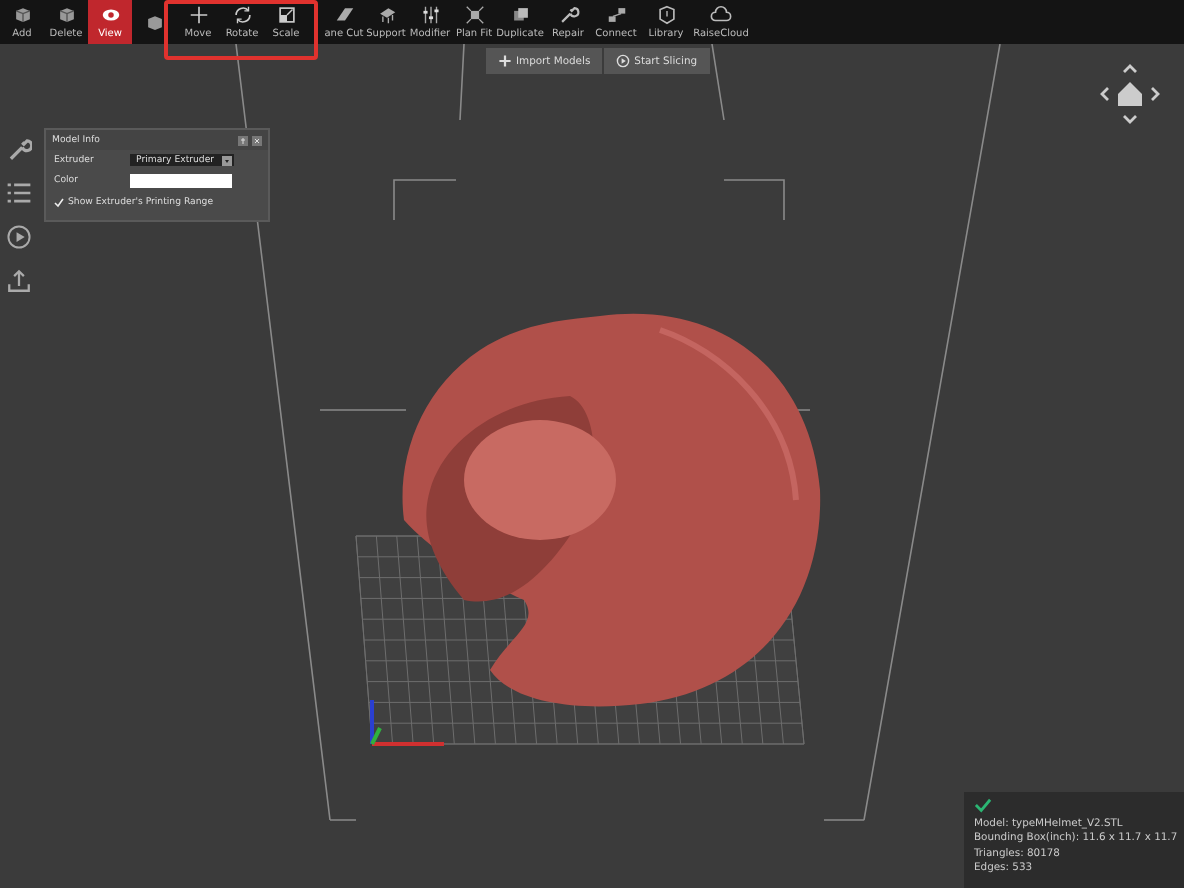 The height and width of the screenshot is (888, 1184). What do you see at coordinates (110, 15) in the screenshot?
I see `eye-icon` at bounding box center [110, 15].